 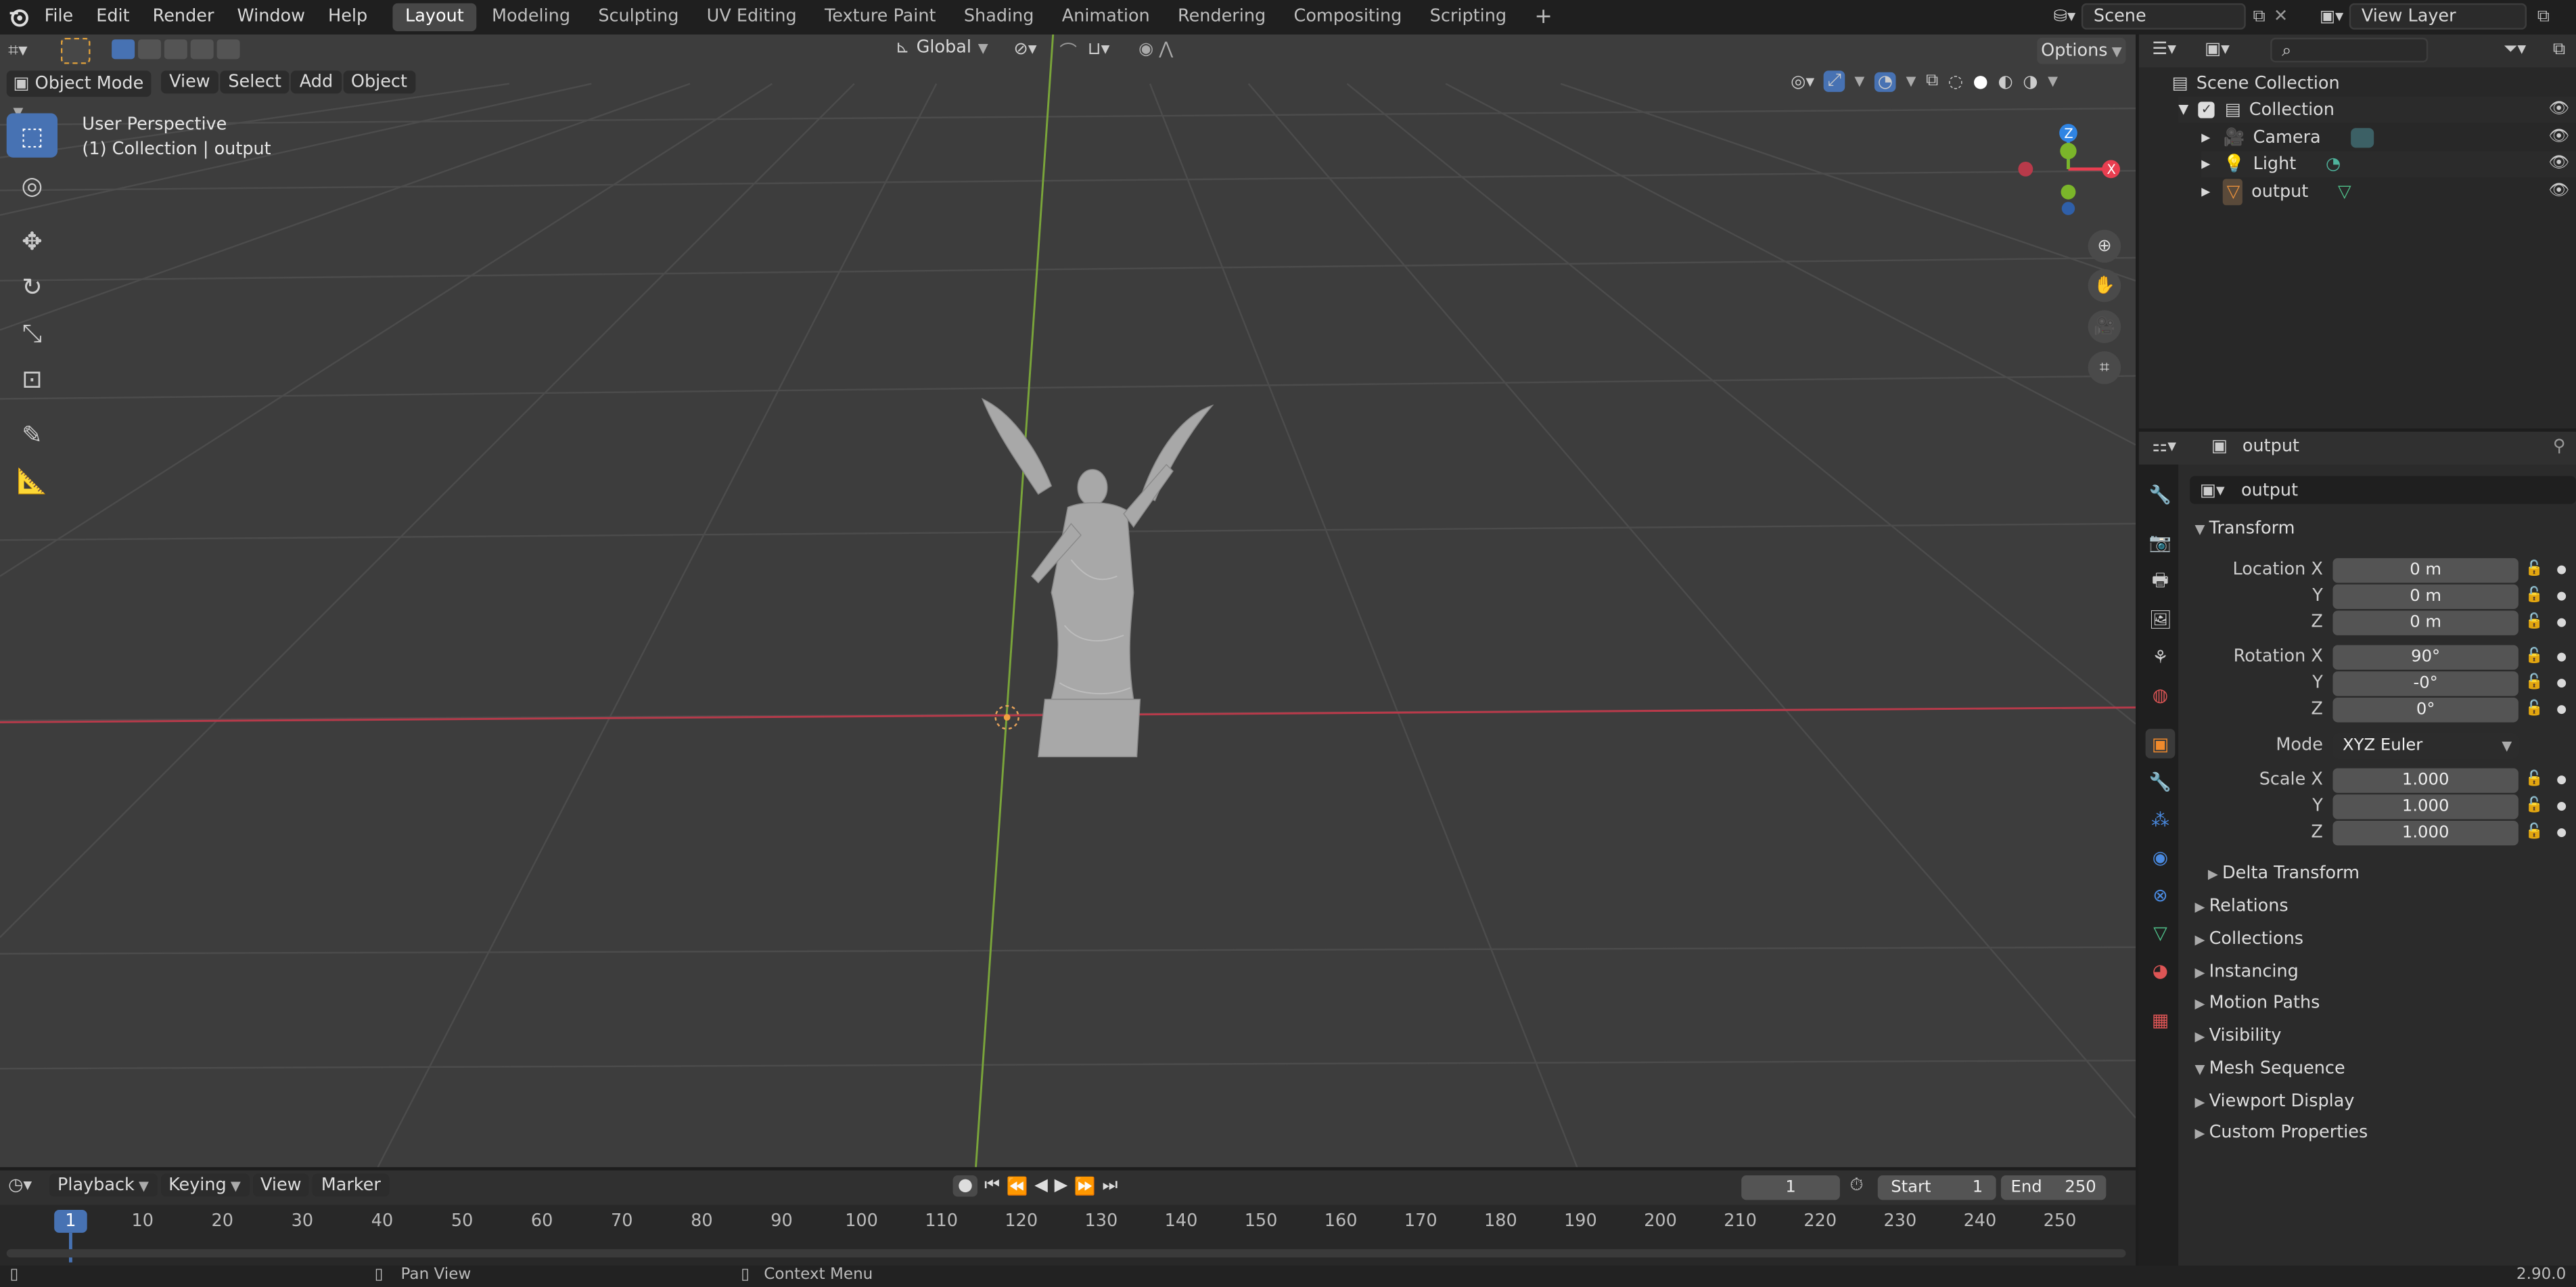 What do you see at coordinates (1802, 81) in the screenshot?
I see `visibility-icon: ◎▾` at bounding box center [1802, 81].